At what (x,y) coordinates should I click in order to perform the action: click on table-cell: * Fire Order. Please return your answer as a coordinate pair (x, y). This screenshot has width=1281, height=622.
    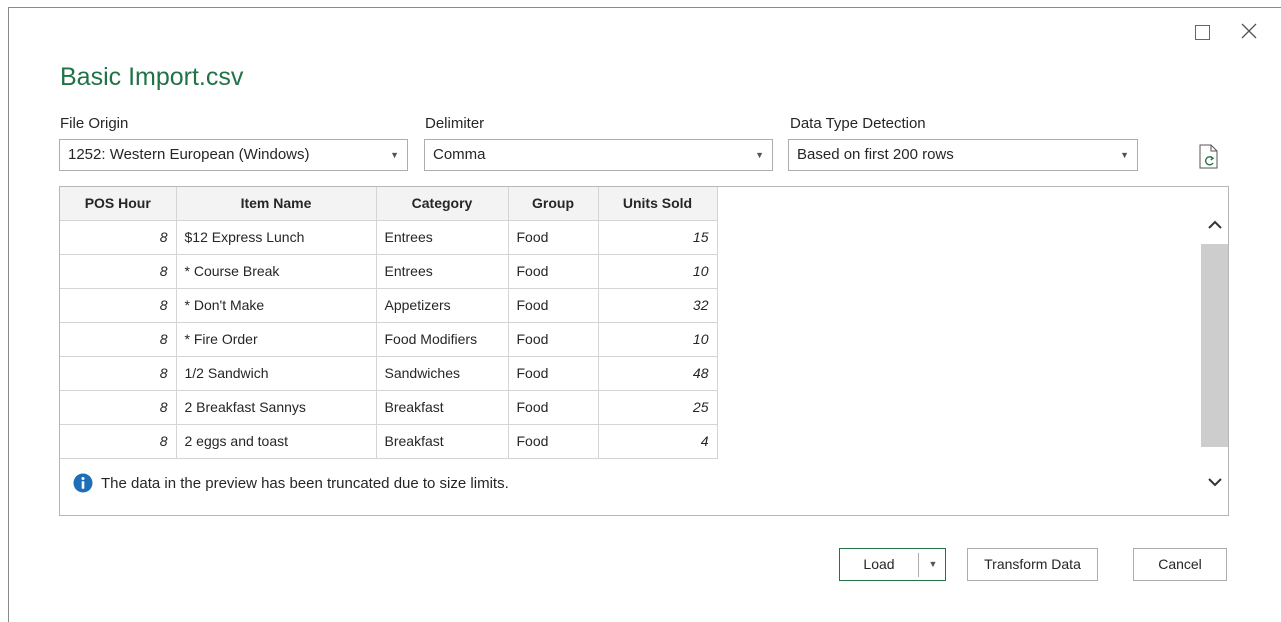
    Looking at the image, I should click on (276, 339).